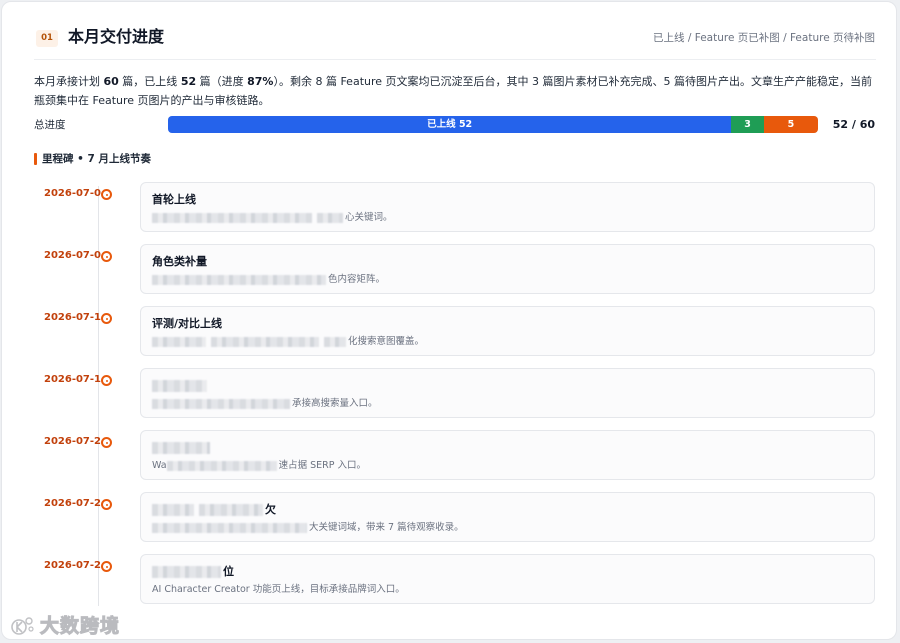 The height and width of the screenshot is (643, 900). What do you see at coordinates (35, 159) in the screenshot?
I see `milestone-heading-accent` at bounding box center [35, 159].